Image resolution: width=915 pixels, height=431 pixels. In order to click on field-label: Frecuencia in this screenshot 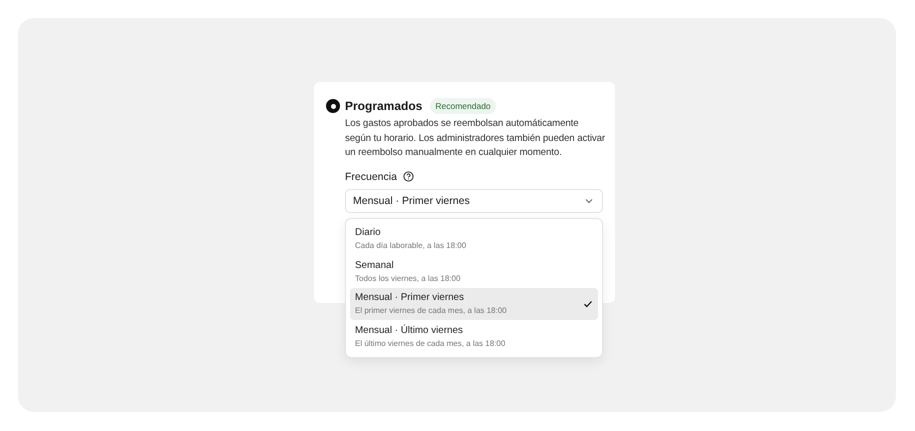, I will do `click(371, 176)`.